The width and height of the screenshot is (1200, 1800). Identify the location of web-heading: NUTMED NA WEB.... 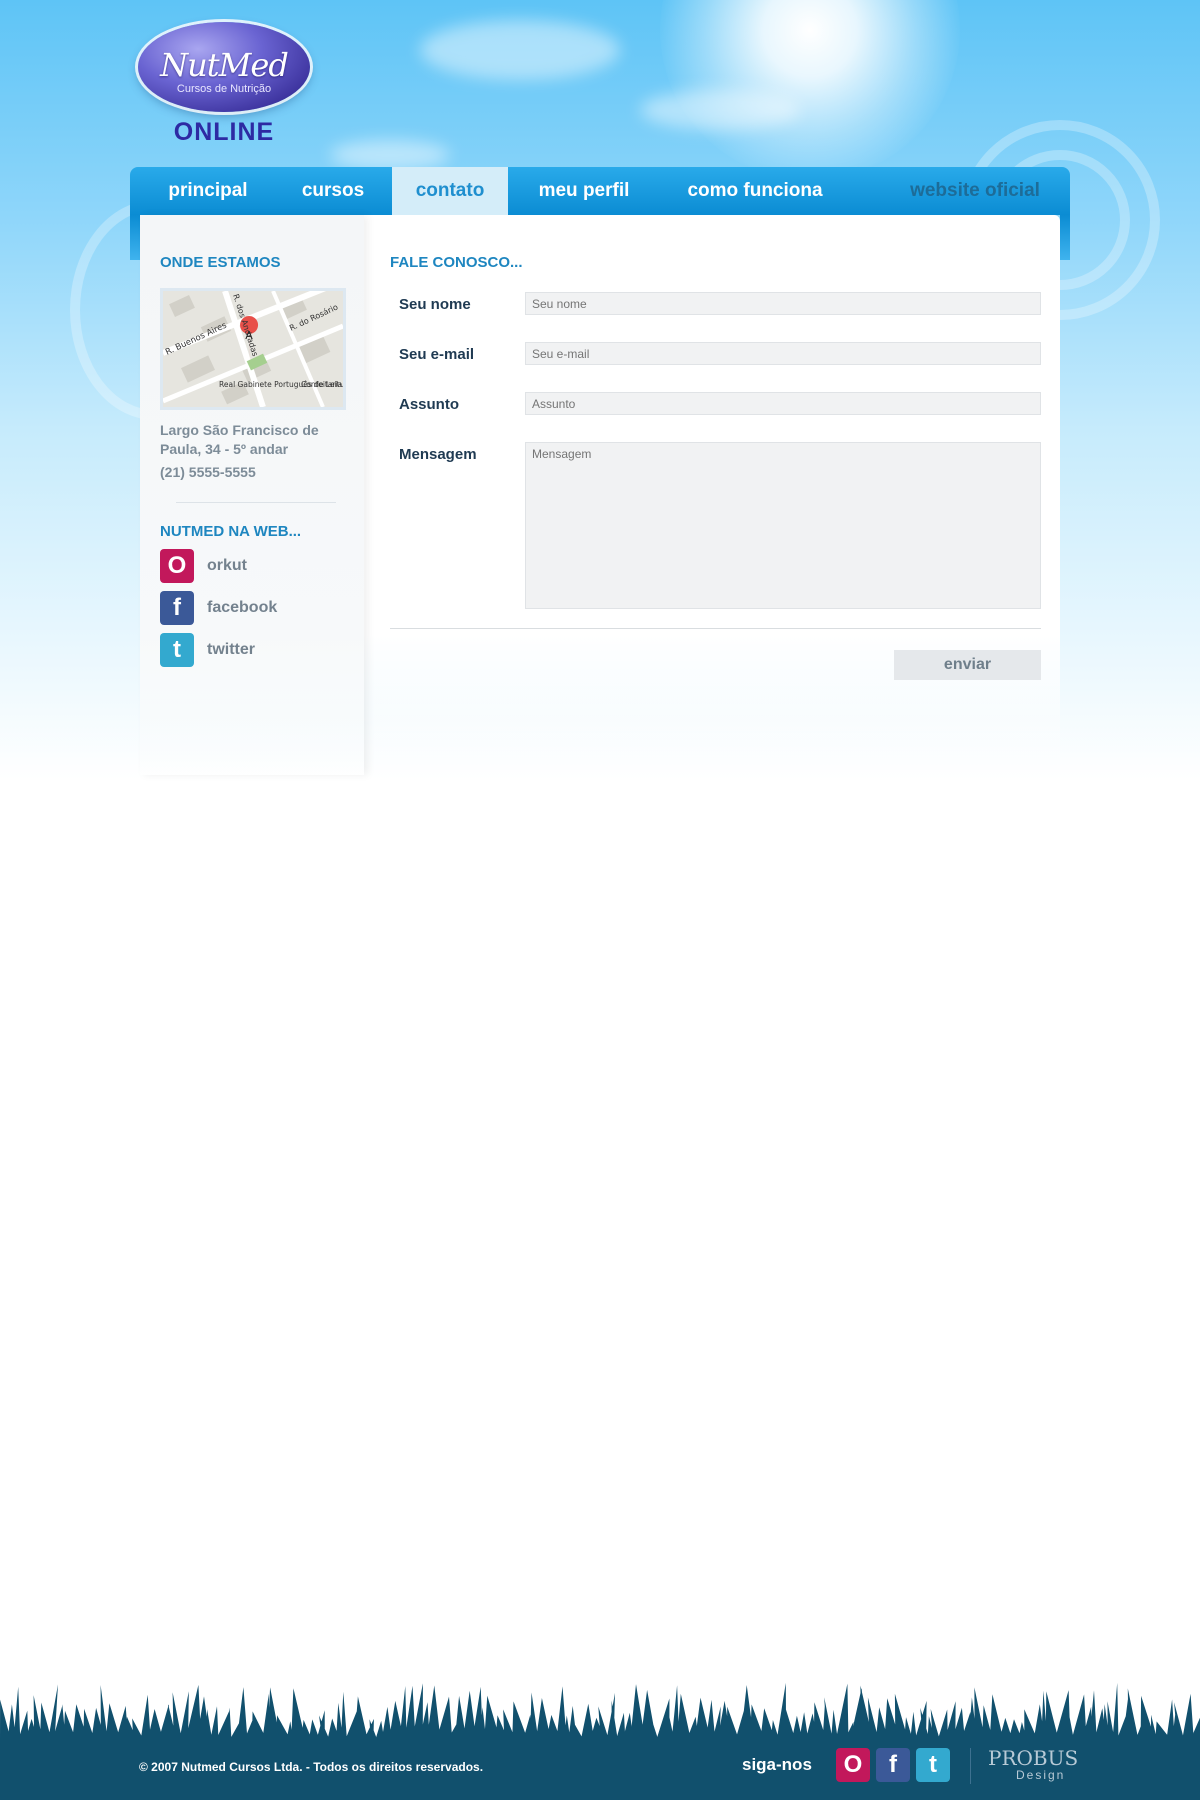
(231, 531).